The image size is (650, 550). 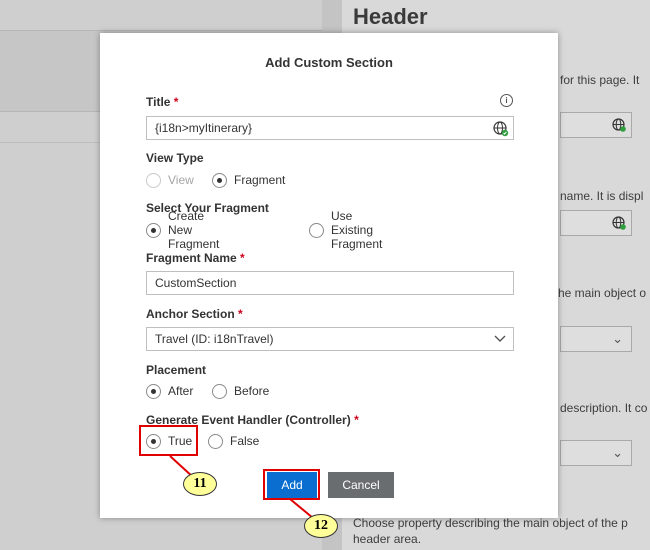 I want to click on chevron-down-icon, so click(x=500, y=342).